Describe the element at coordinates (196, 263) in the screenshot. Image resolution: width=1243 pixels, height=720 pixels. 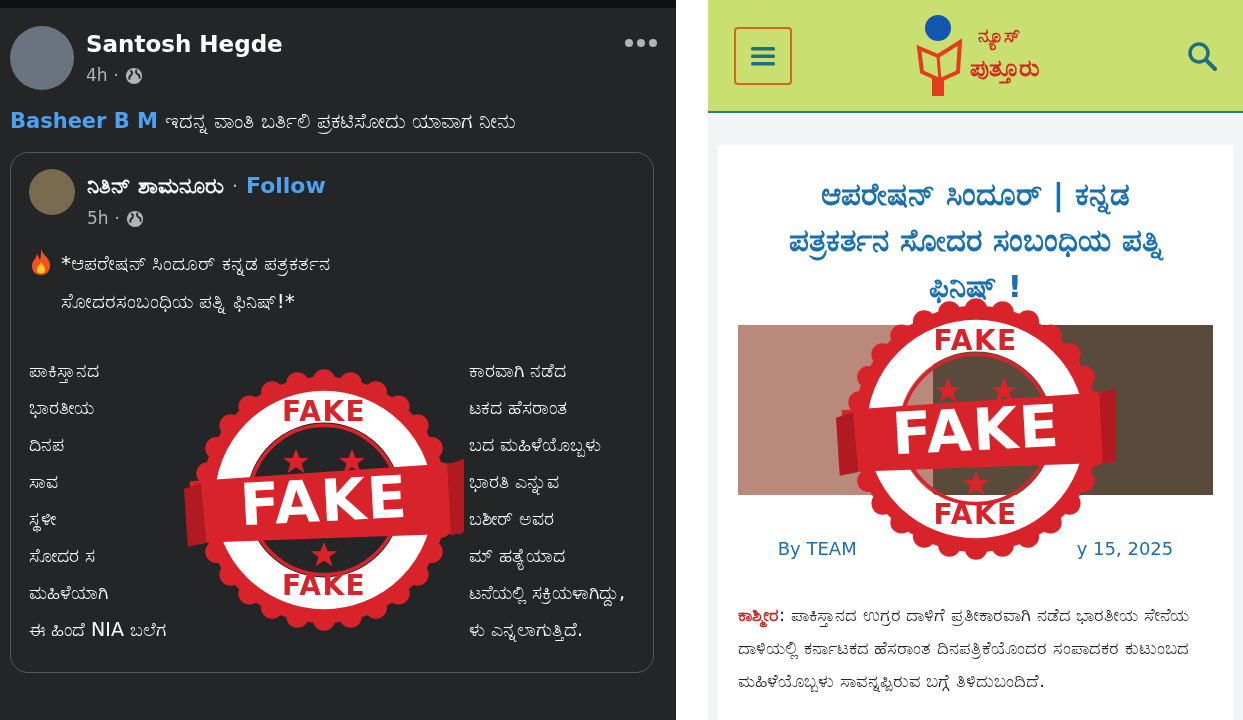
I see `post-headline: *ಆಪರೇಷನ್ ಸಿಂದೂರ್ ಕನ್ನಡ ಪತ್ರಕರ್ತನ` at that location.